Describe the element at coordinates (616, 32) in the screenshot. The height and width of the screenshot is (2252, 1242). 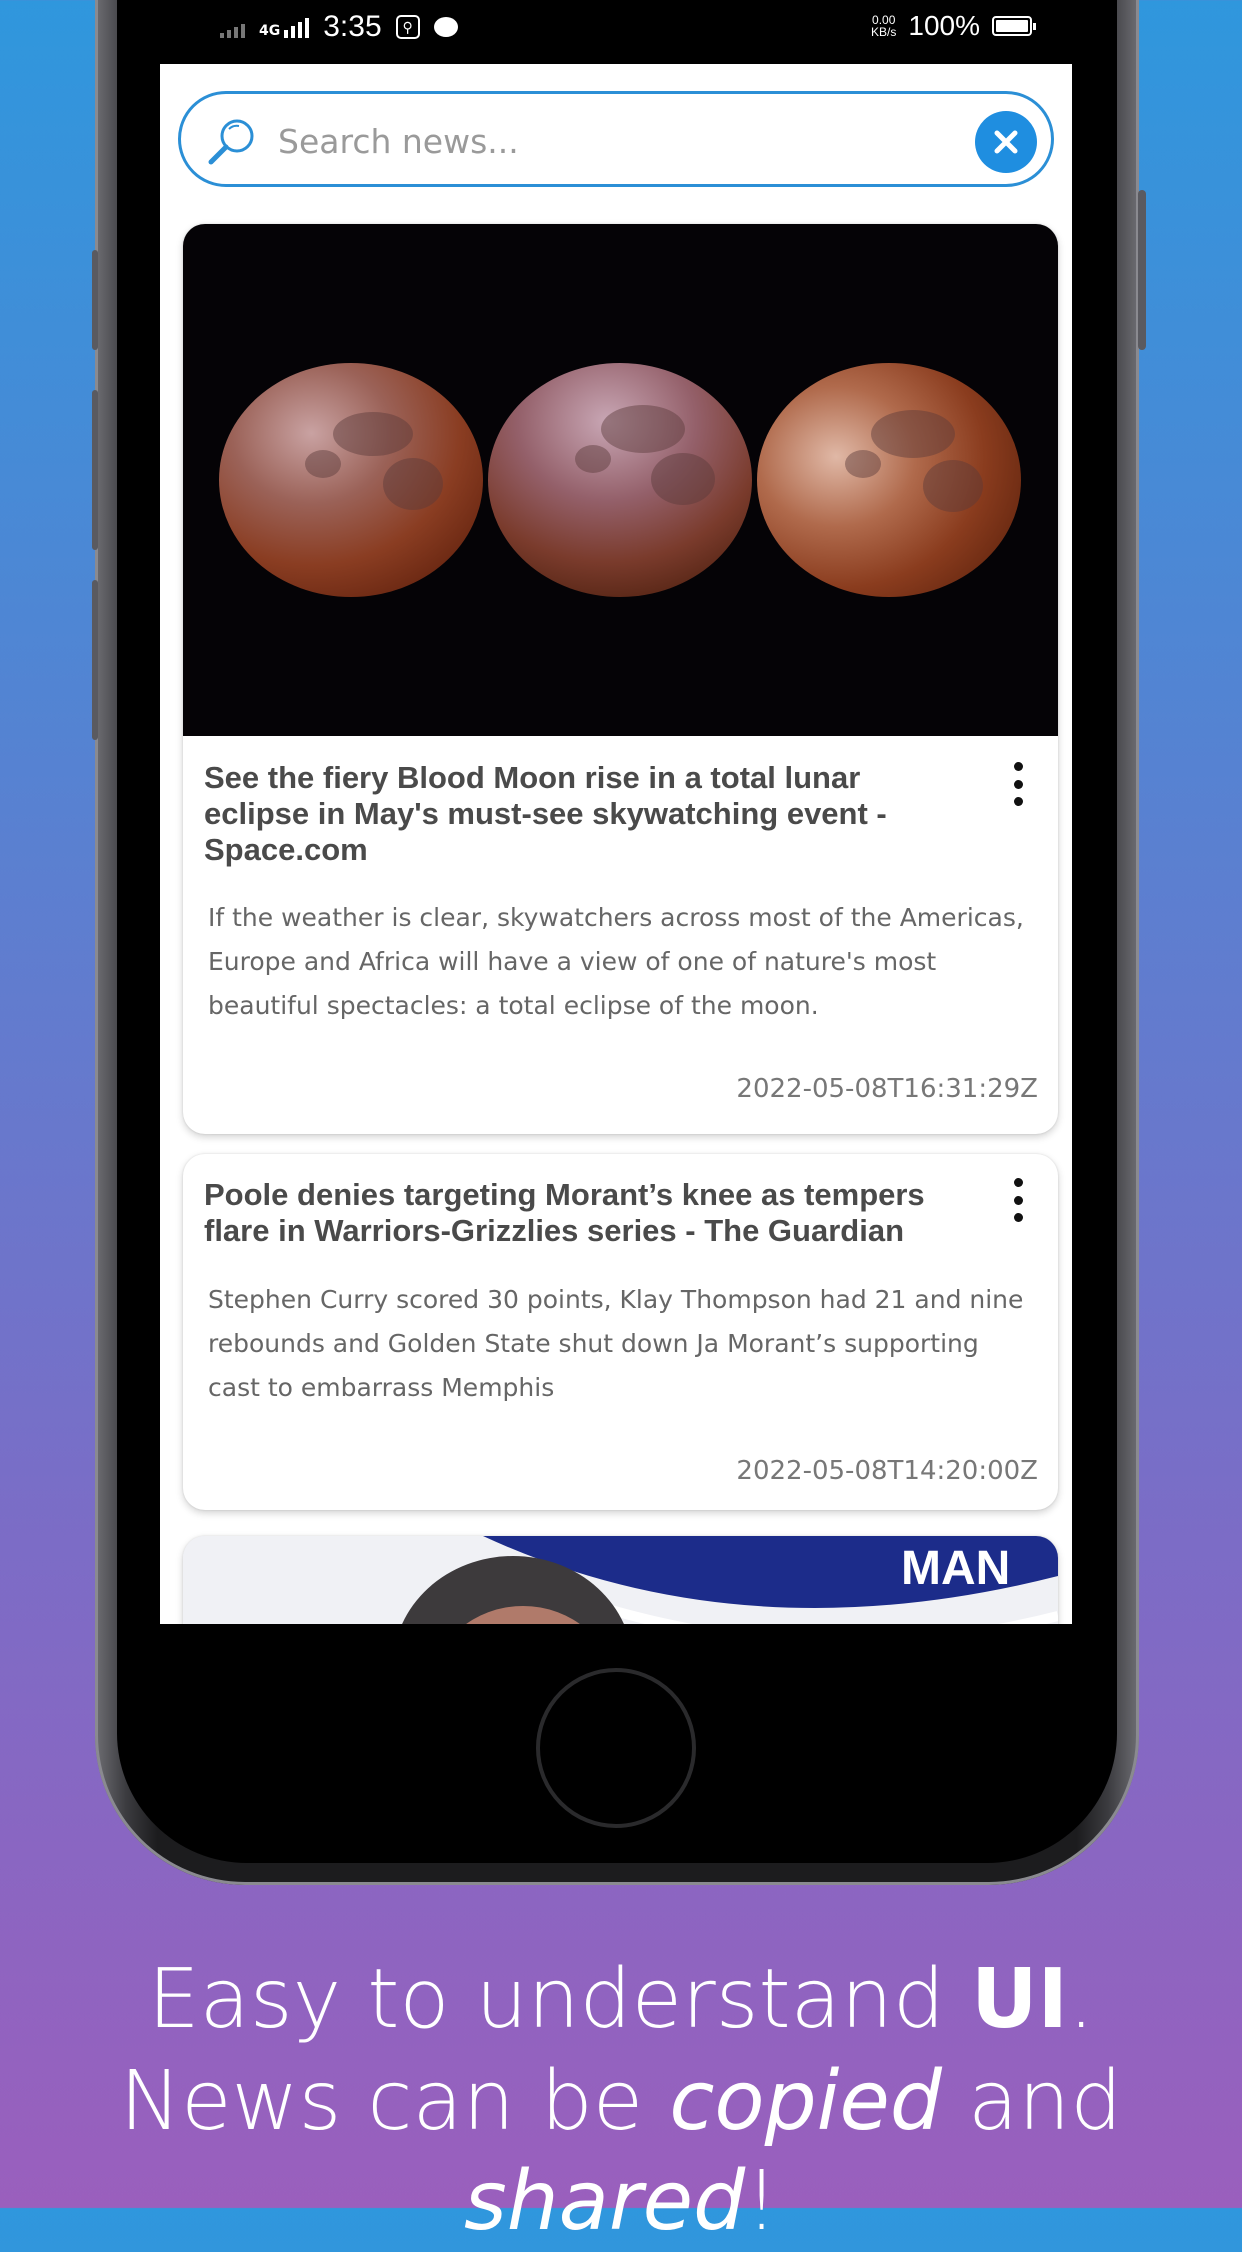
I see `status-bar: 4G 3:35 ⚲ 0.00 KB/s 100%` at that location.